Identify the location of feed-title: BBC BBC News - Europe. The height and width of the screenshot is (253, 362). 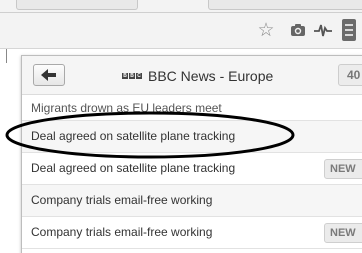
(197, 76).